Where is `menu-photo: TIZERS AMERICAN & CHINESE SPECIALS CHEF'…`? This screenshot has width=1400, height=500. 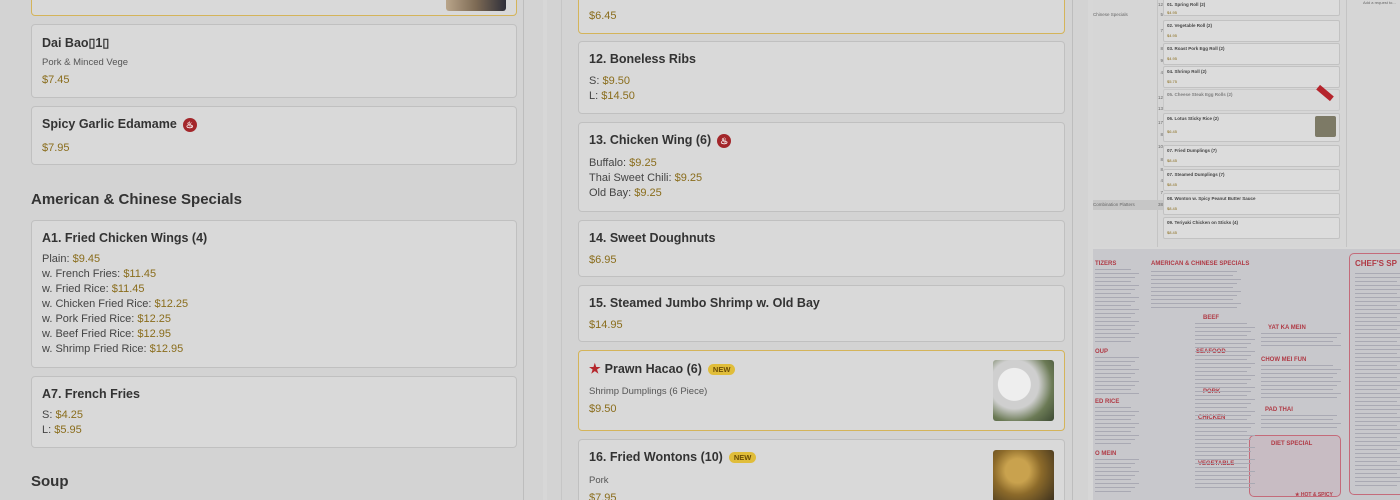 menu-photo: TIZERS AMERICAN & CHINESE SPECIALS CHEF'… is located at coordinates (1246, 374).